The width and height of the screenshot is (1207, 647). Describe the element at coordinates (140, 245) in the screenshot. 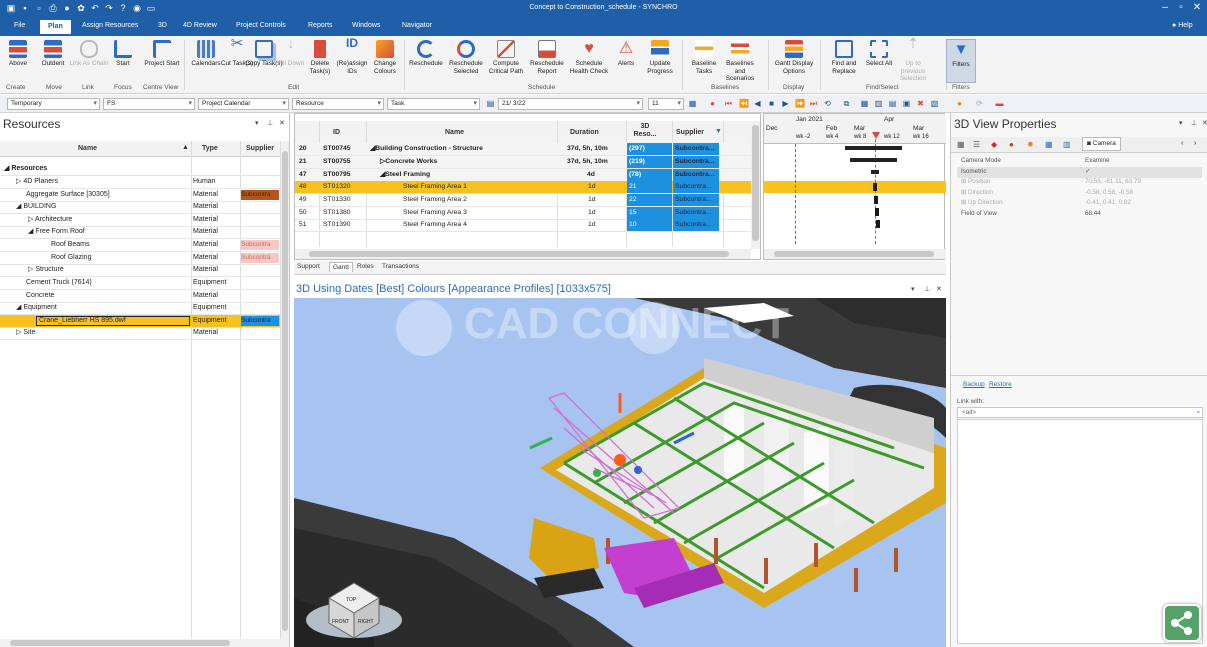

I see `resource-row: Roof Beams Material Subcontra` at that location.